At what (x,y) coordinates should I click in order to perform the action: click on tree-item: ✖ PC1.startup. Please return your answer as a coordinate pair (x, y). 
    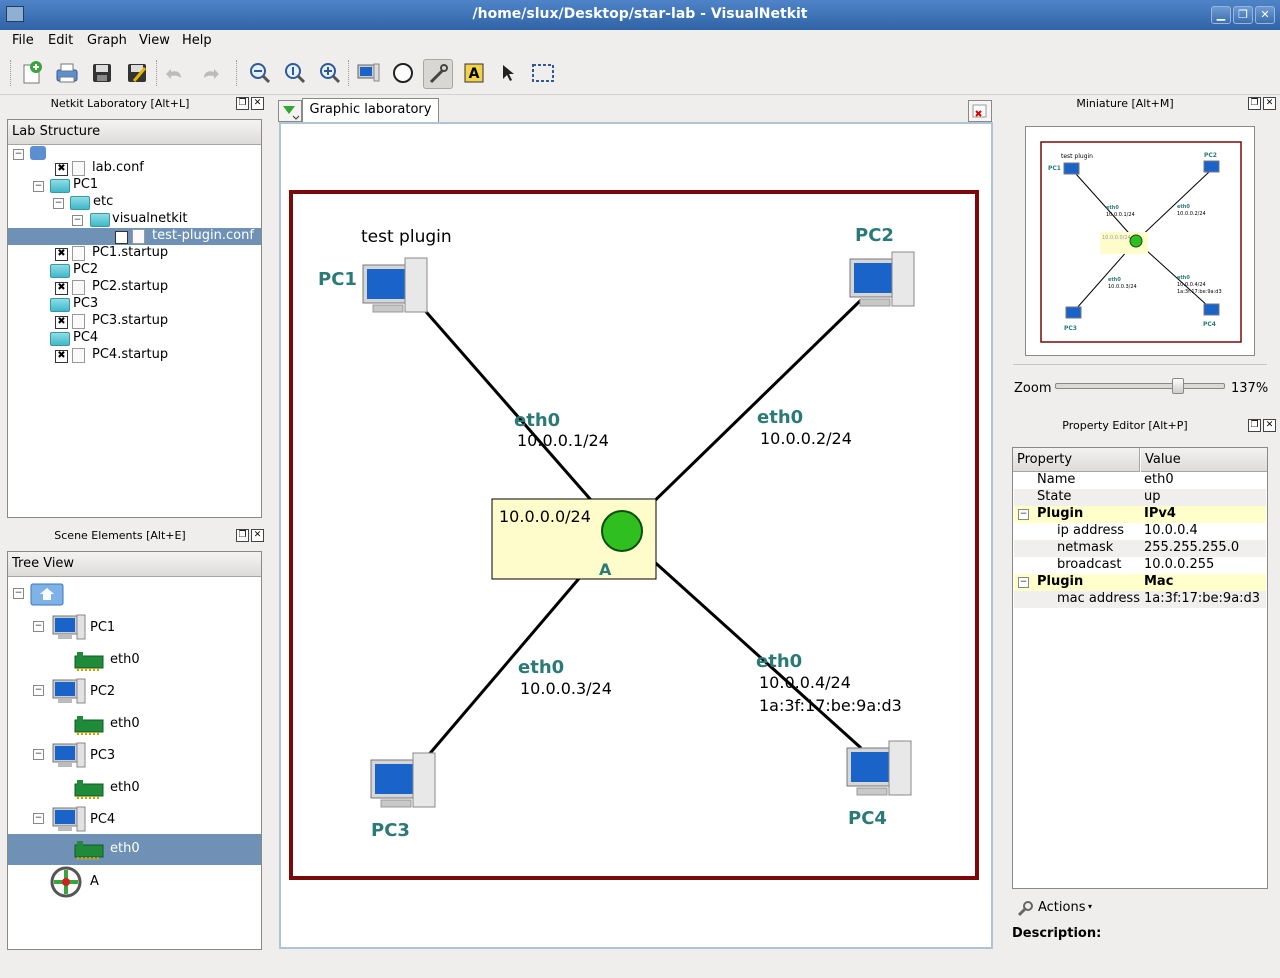
    Looking at the image, I should click on (134, 253).